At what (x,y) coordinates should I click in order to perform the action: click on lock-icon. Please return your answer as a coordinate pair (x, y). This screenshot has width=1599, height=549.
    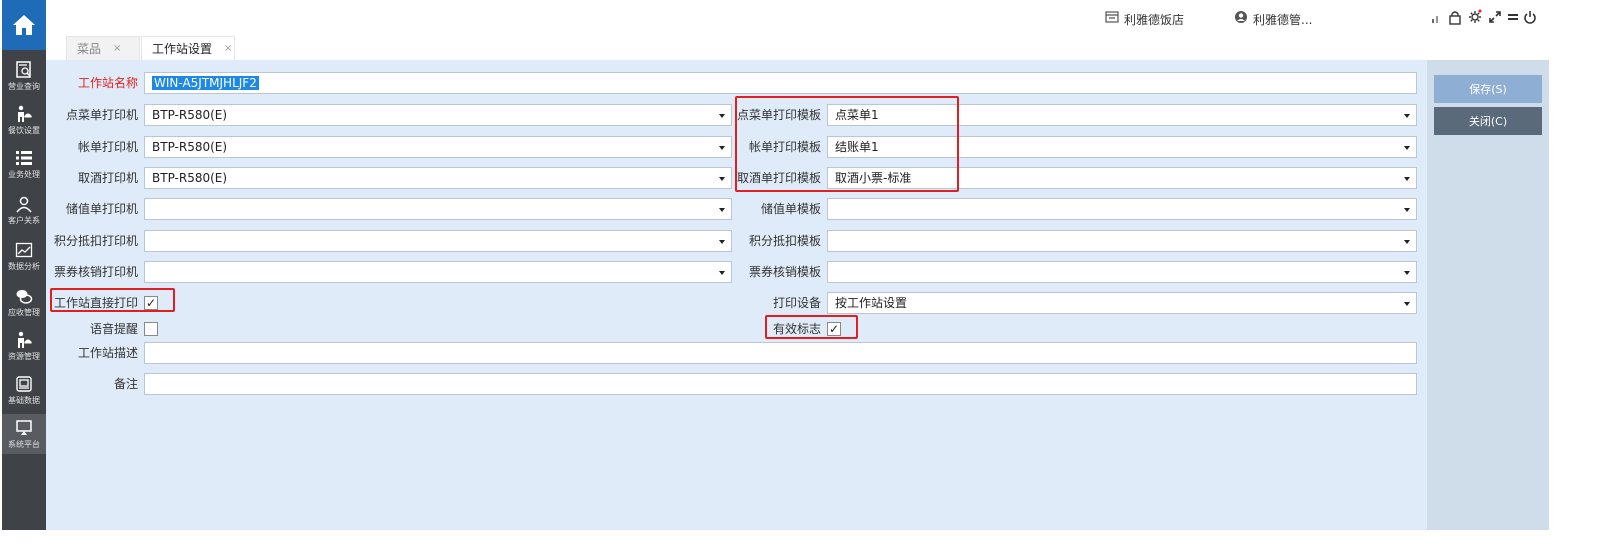
    Looking at the image, I should click on (1455, 17).